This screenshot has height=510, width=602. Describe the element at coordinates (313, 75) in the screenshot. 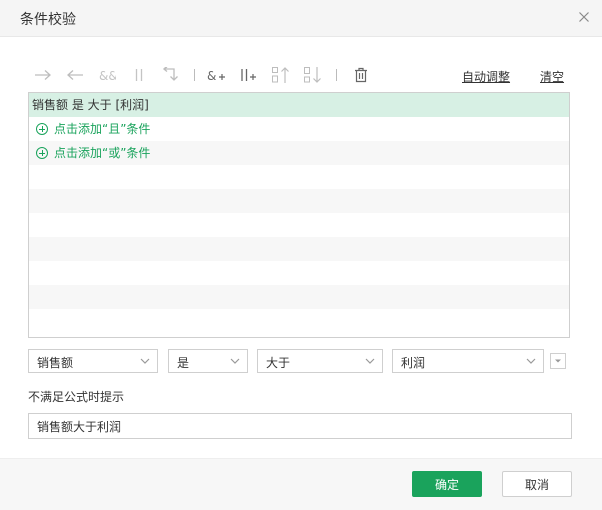

I see `move-down-icon` at that location.